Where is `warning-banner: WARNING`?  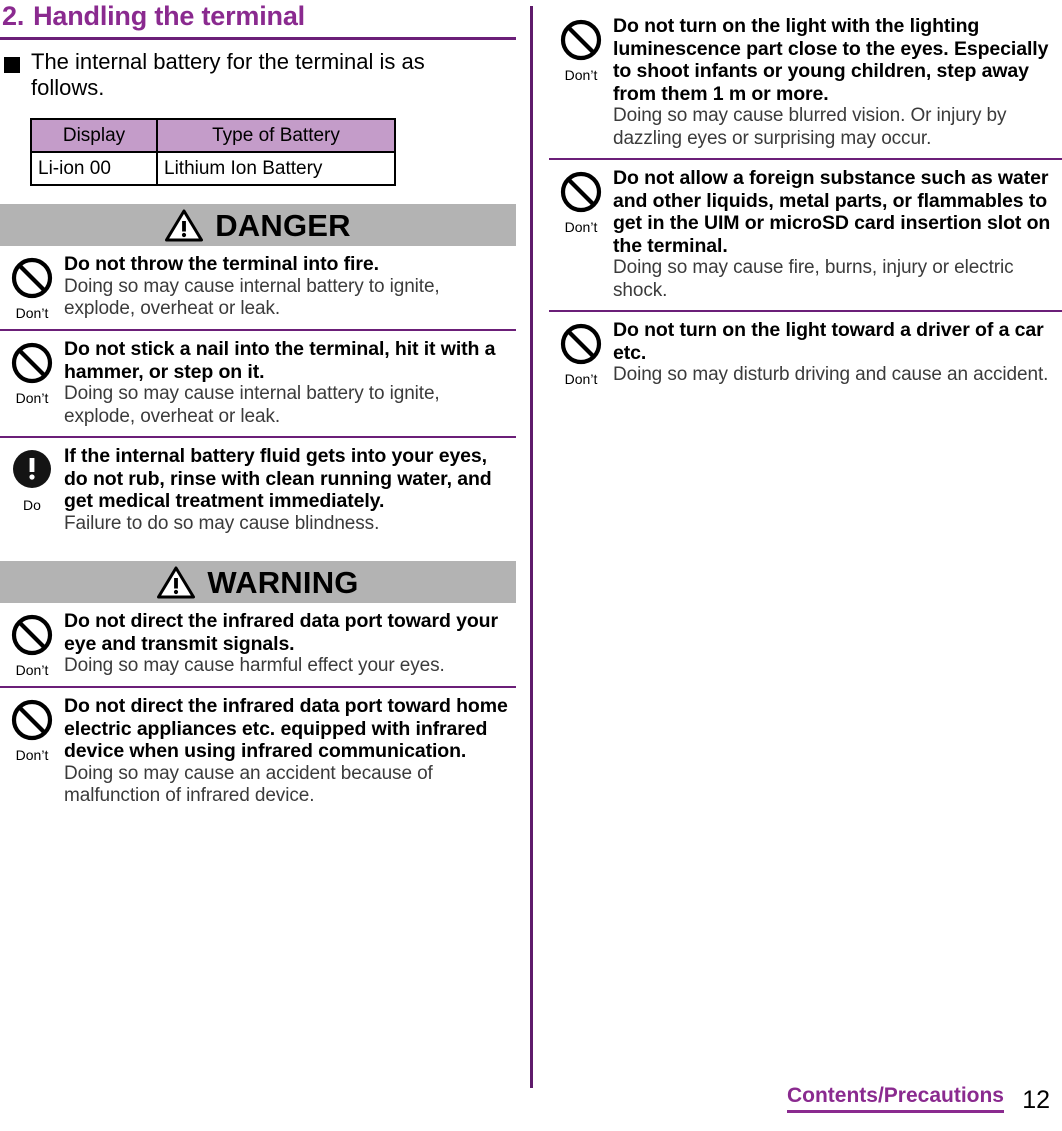
warning-banner: WARNING is located at coordinates (258, 582).